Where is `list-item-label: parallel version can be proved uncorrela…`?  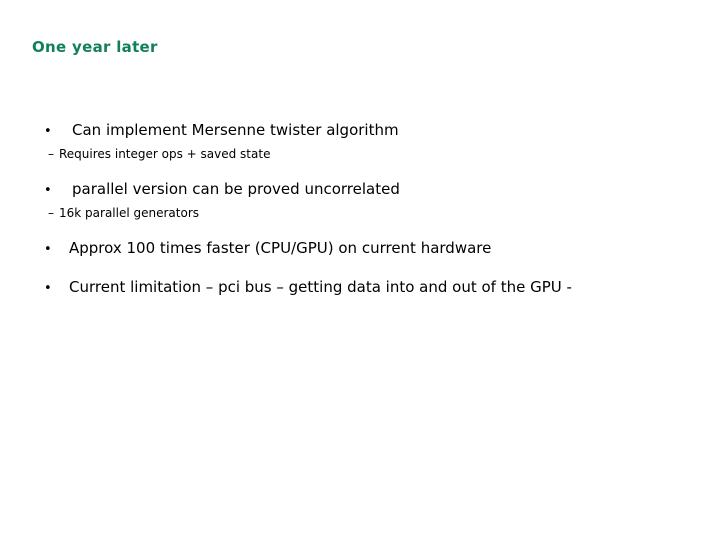 list-item-label: parallel version can be proved uncorrela… is located at coordinates (236, 189).